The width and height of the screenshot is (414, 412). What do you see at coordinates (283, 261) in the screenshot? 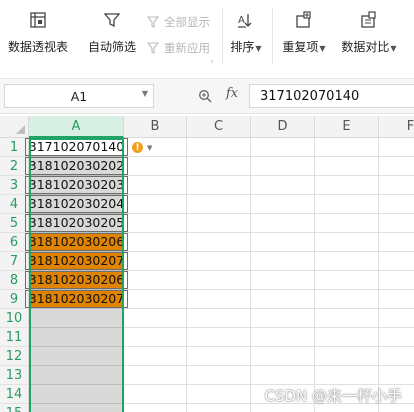
I see `cell-d7` at bounding box center [283, 261].